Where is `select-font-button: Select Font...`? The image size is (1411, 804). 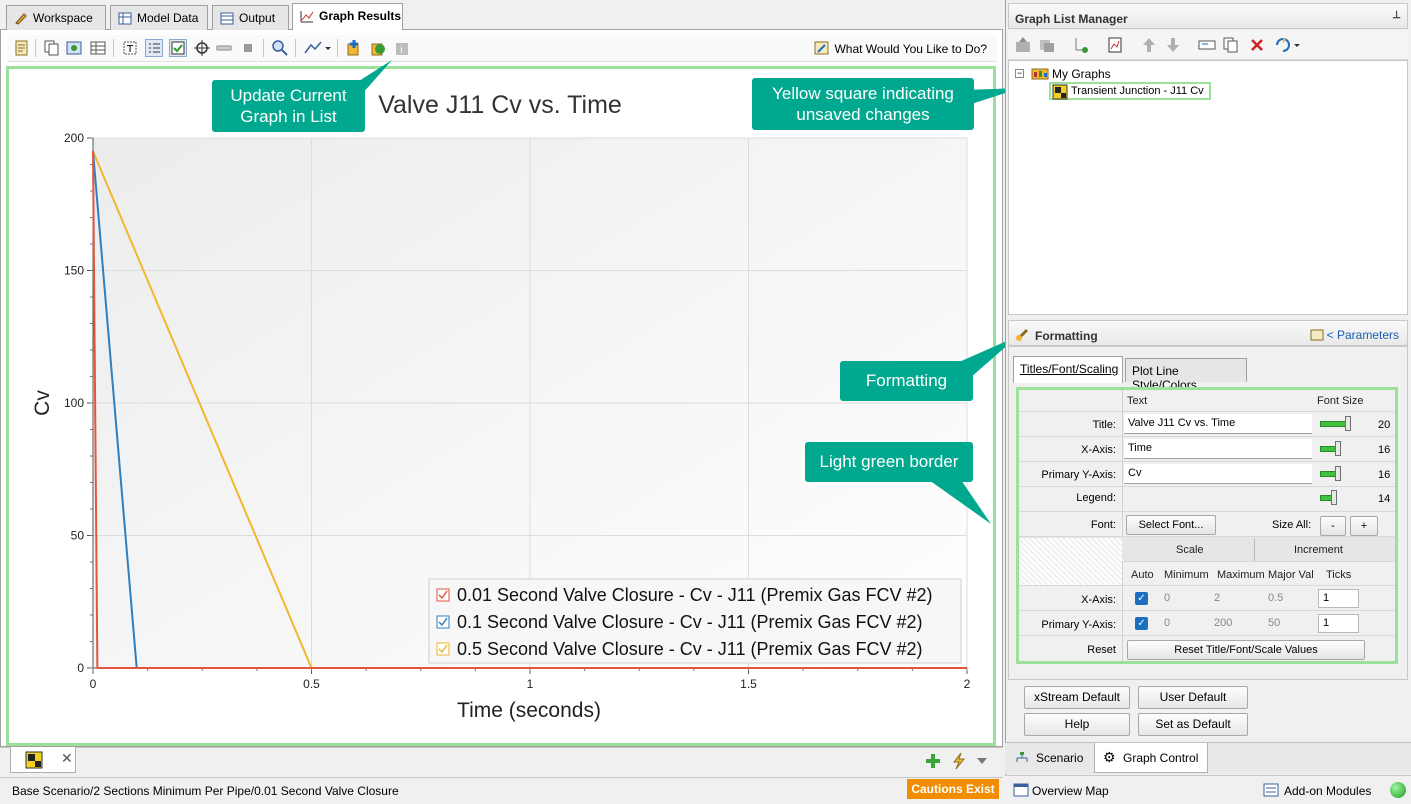 select-font-button: Select Font... is located at coordinates (1171, 525).